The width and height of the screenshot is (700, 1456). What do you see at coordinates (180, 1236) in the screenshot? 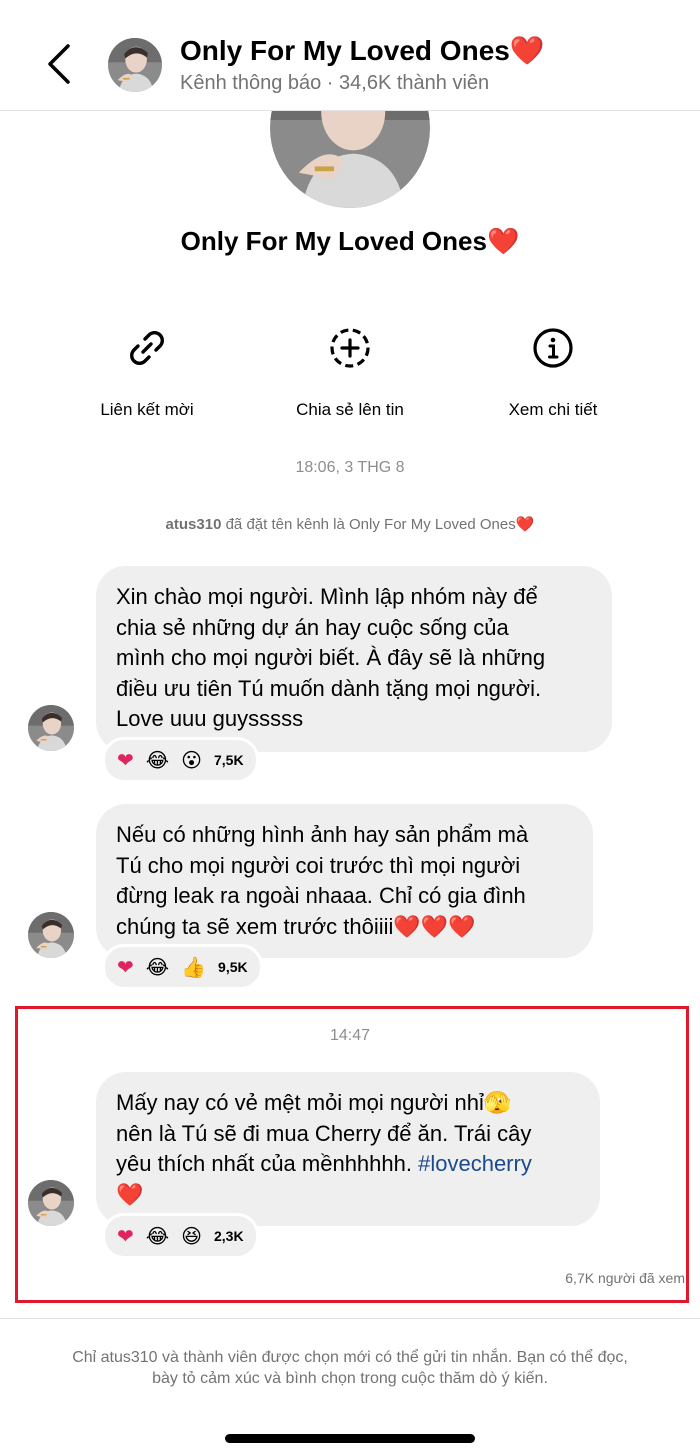
I see `reactions-bar: ❤ 😂 😆 2,3K` at bounding box center [180, 1236].